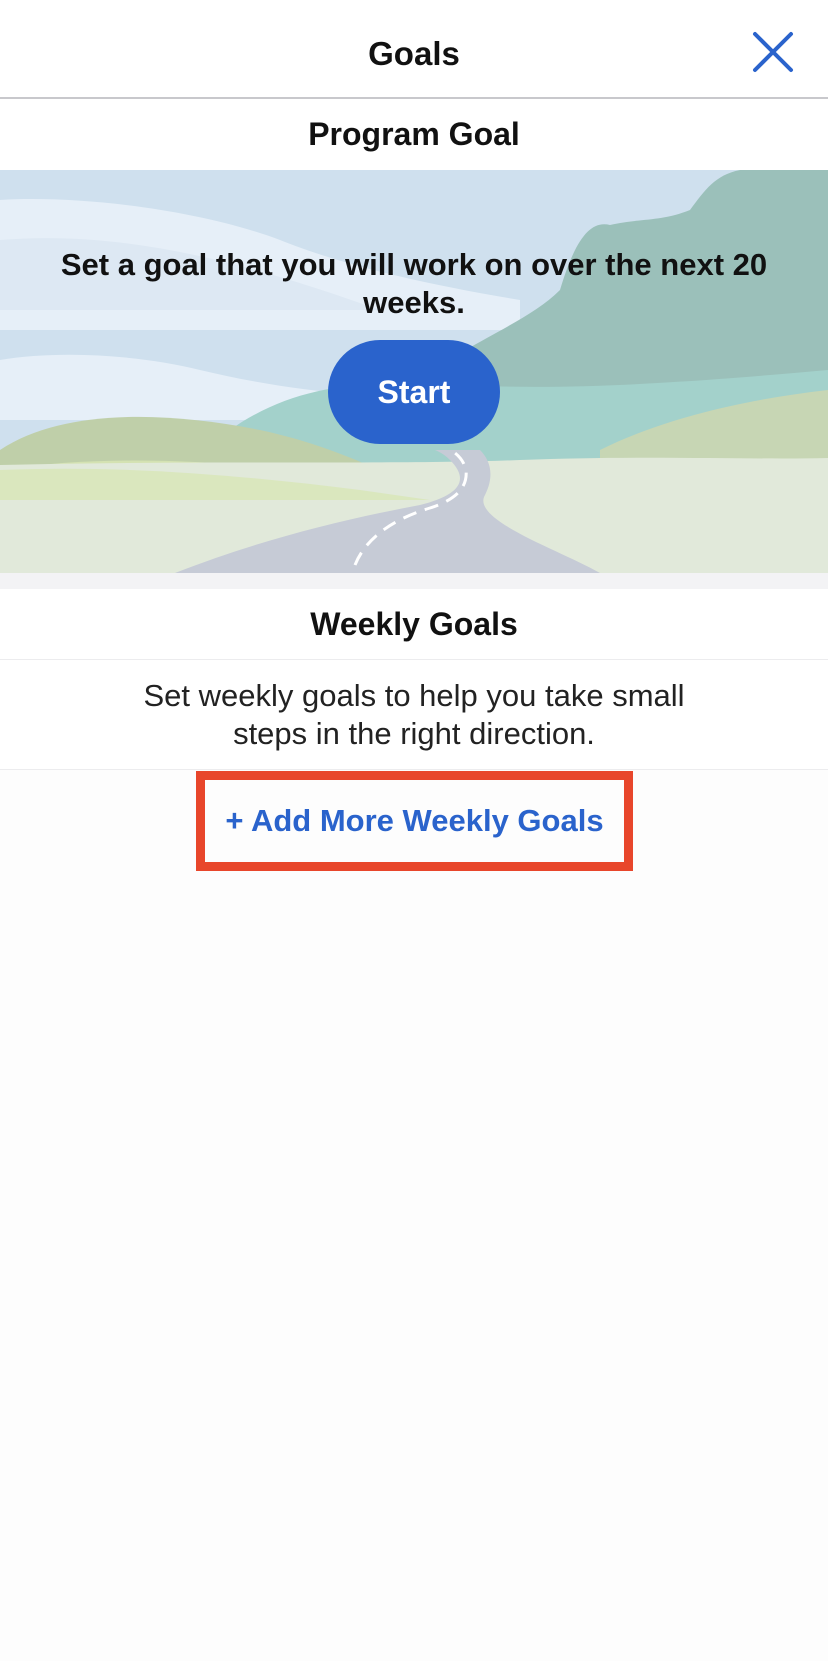 The image size is (828, 1661). I want to click on nav-bar: Goals, so click(414, 49).